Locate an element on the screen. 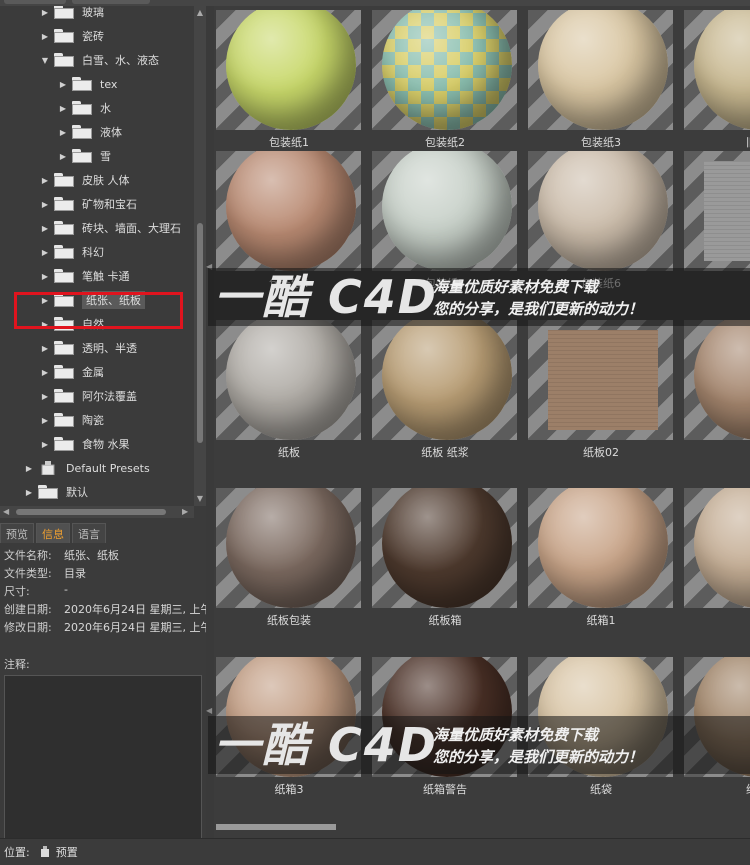 This screenshot has height=865, width=750. tree-item-label: 砖块、墙面、大理石 is located at coordinates (131, 228).